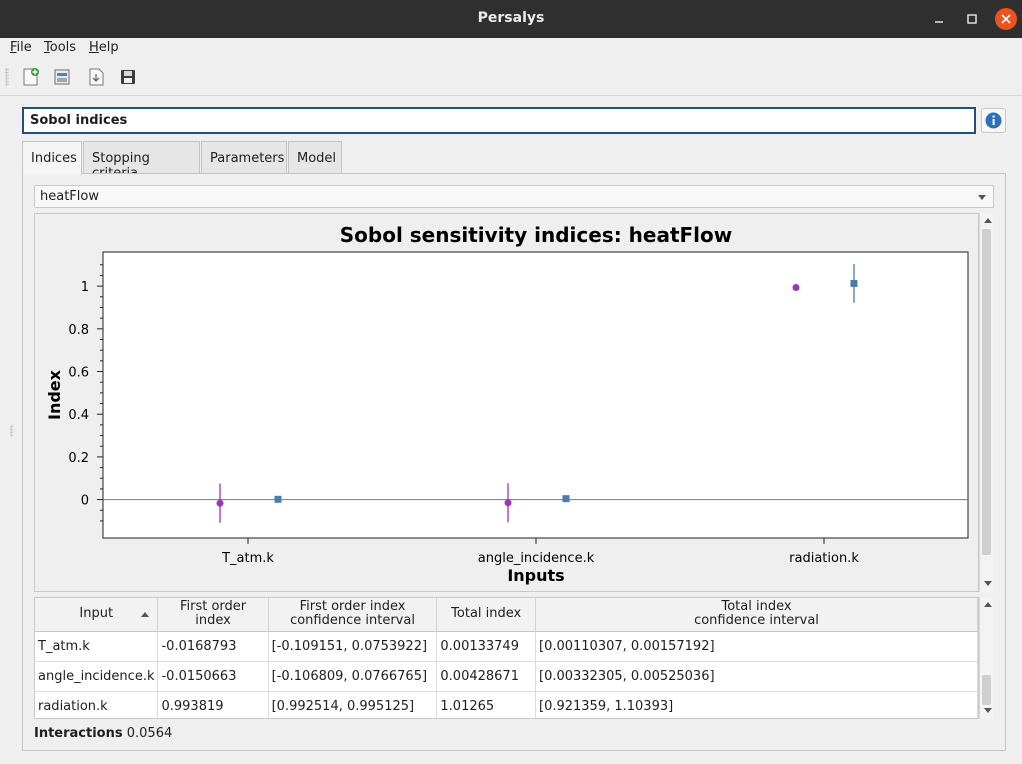 The height and width of the screenshot is (764, 1022). Describe the element at coordinates (149, 733) in the screenshot. I see `interactions-value: 0.0564` at that location.